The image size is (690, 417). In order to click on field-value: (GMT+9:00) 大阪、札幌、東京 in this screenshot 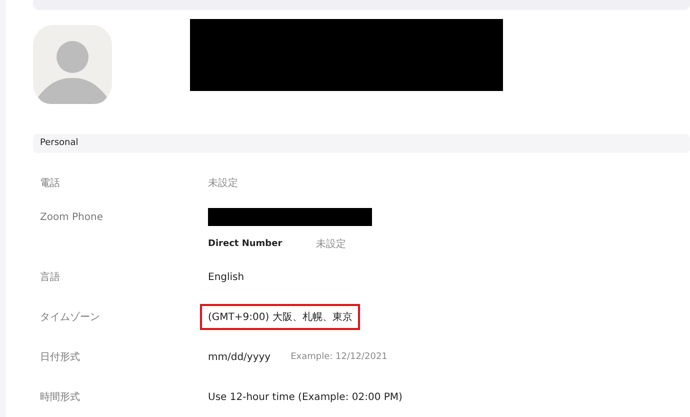, I will do `click(280, 317)`.